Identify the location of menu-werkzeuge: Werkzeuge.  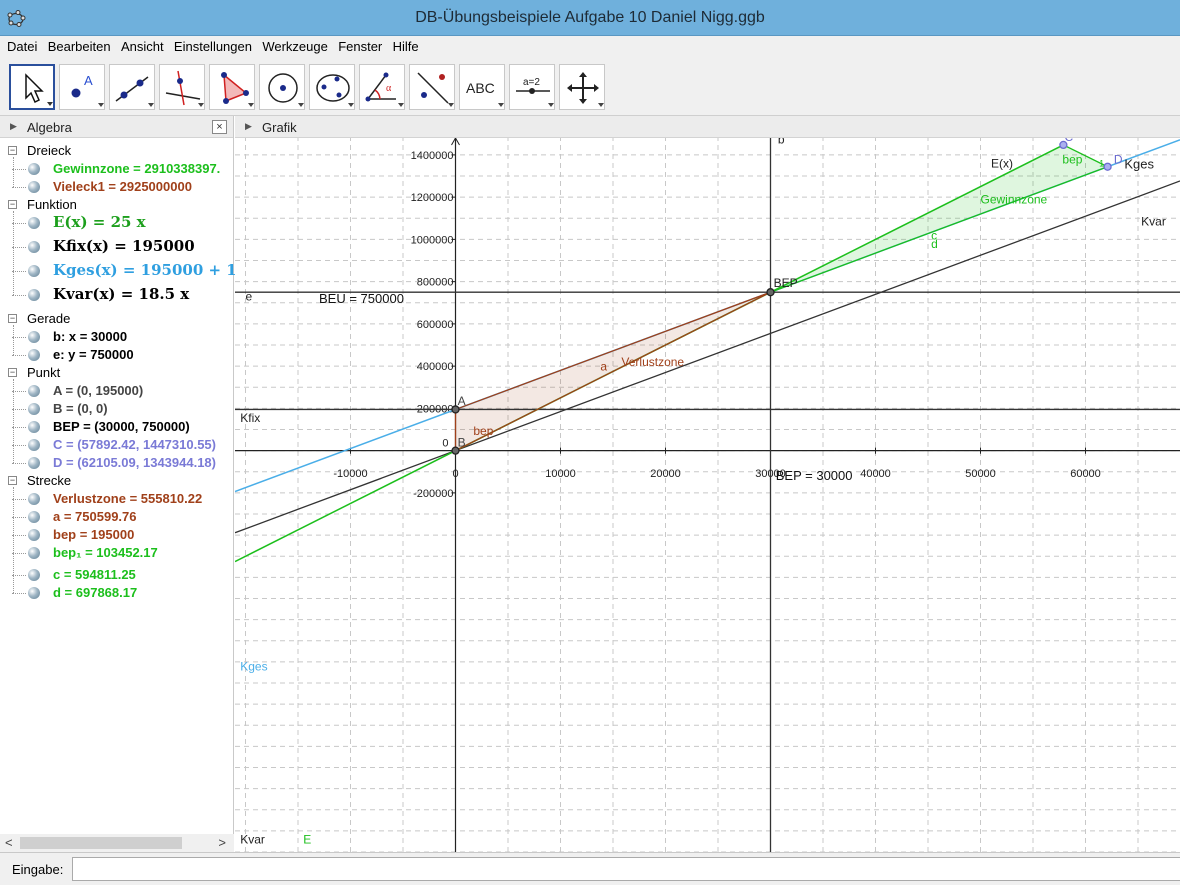
(295, 45).